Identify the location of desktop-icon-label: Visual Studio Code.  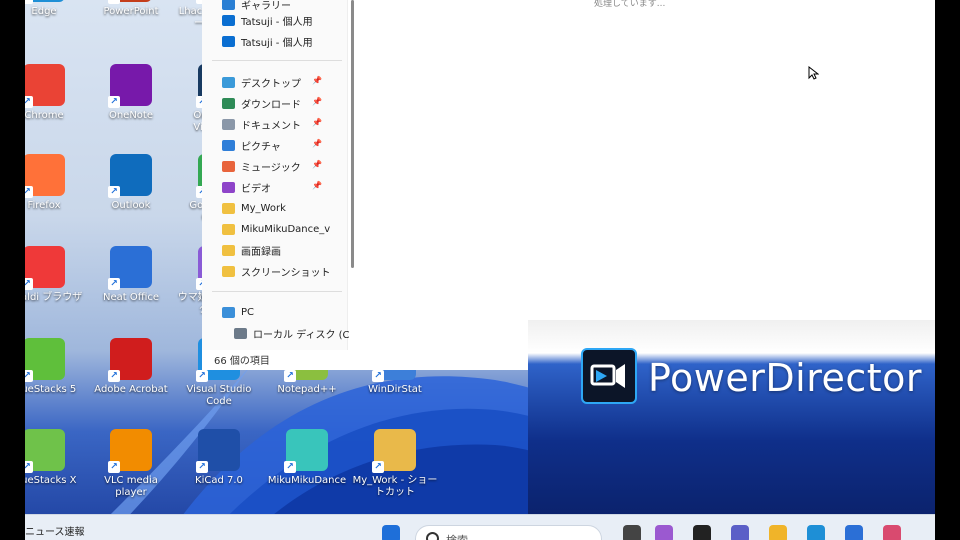
(219, 395).